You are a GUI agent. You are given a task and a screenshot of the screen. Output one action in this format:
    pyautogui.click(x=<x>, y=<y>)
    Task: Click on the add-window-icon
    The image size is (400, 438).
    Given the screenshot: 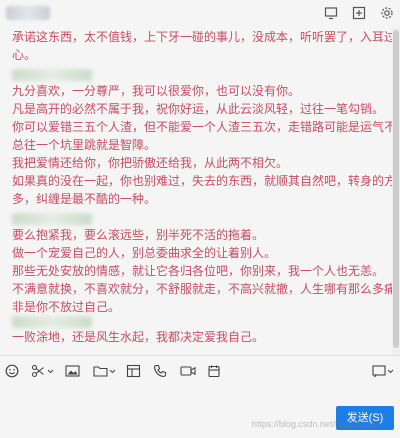 What is the action you would take?
    pyautogui.click(x=359, y=13)
    